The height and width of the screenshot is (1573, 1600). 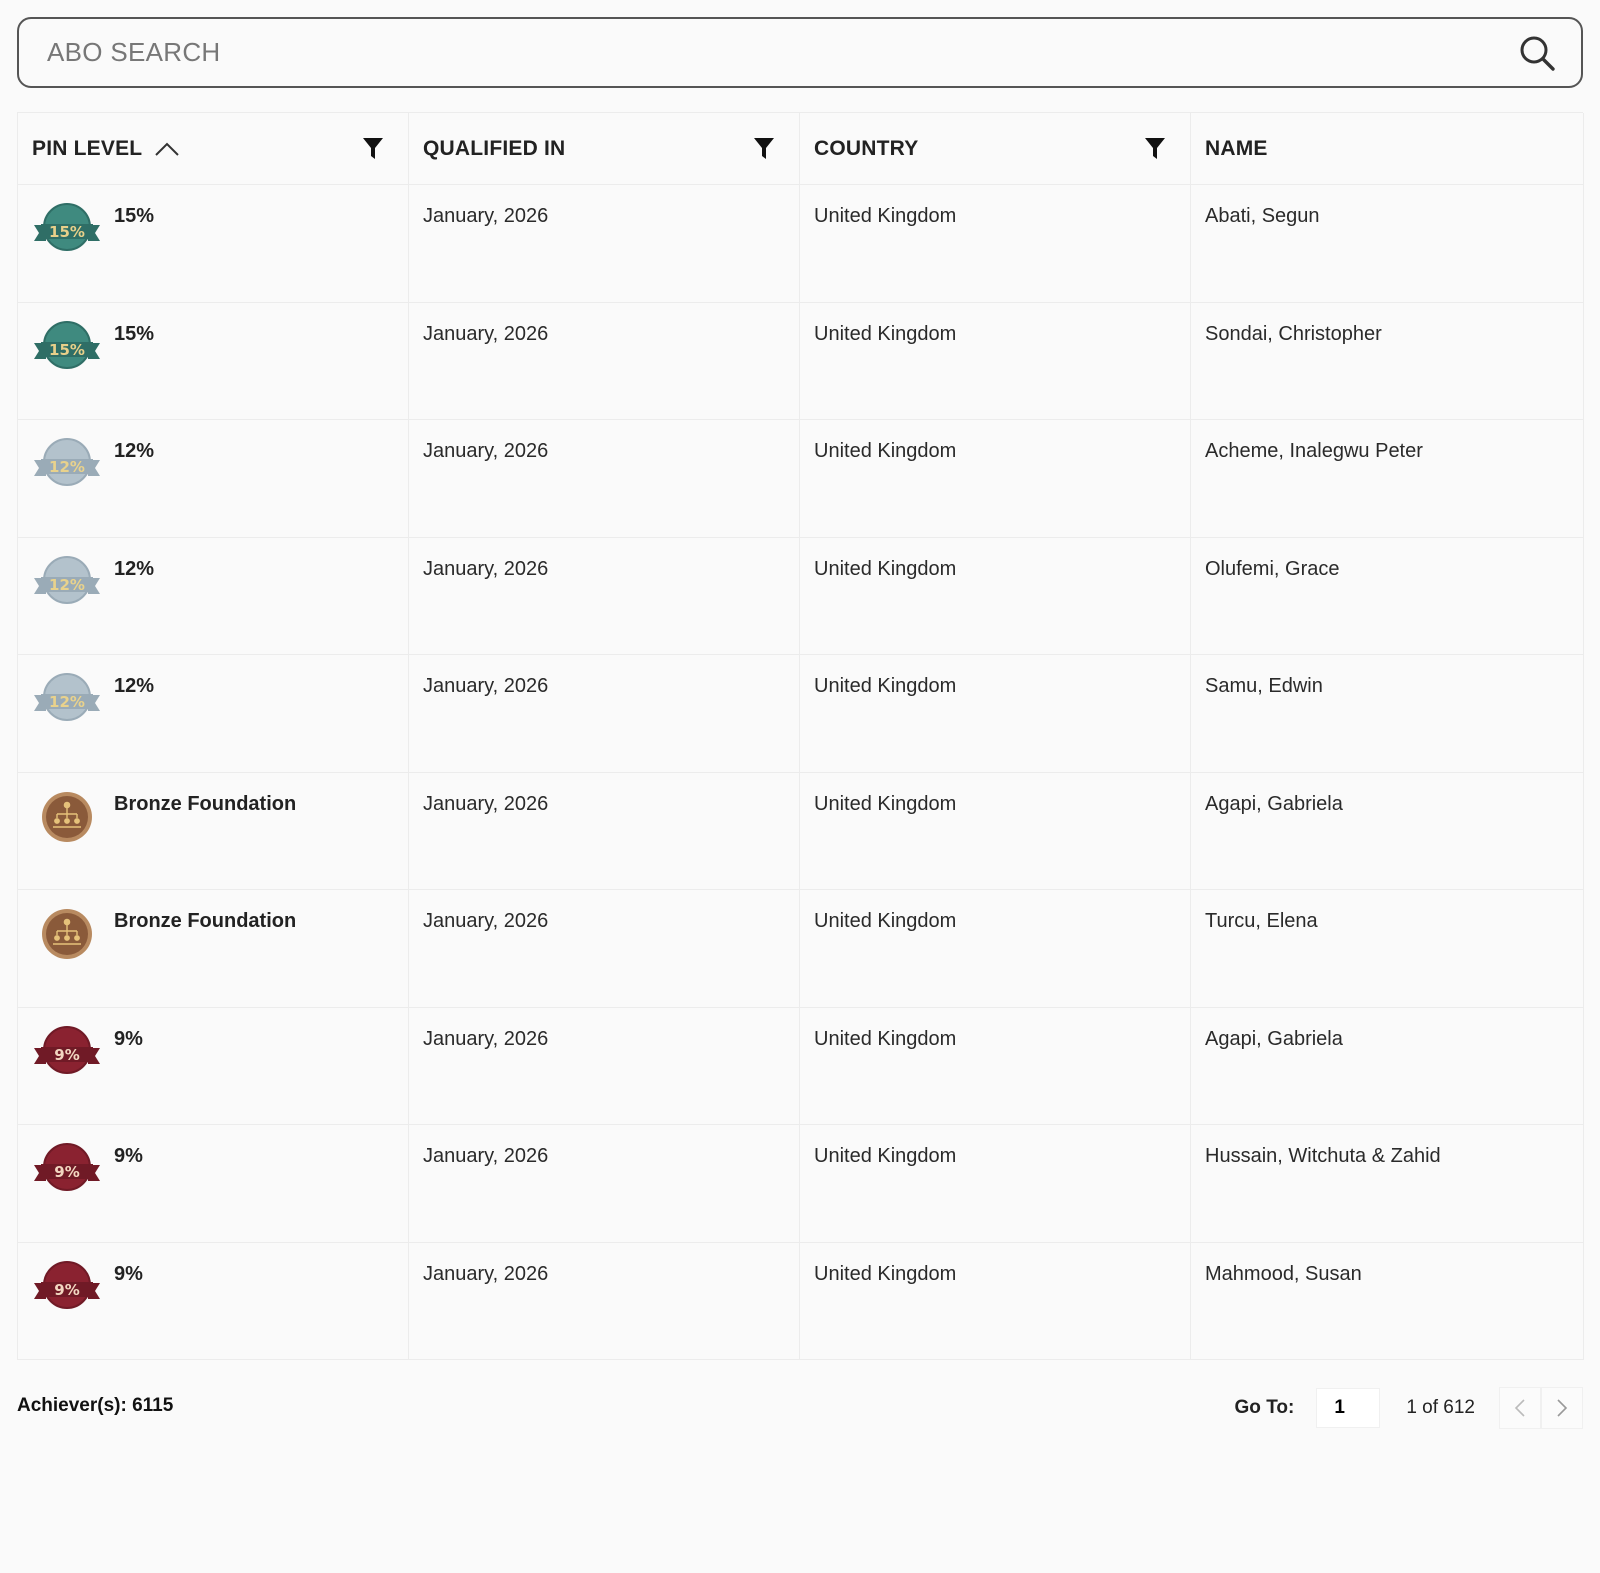 I want to click on chevron-left-icon, so click(x=1519, y=1408).